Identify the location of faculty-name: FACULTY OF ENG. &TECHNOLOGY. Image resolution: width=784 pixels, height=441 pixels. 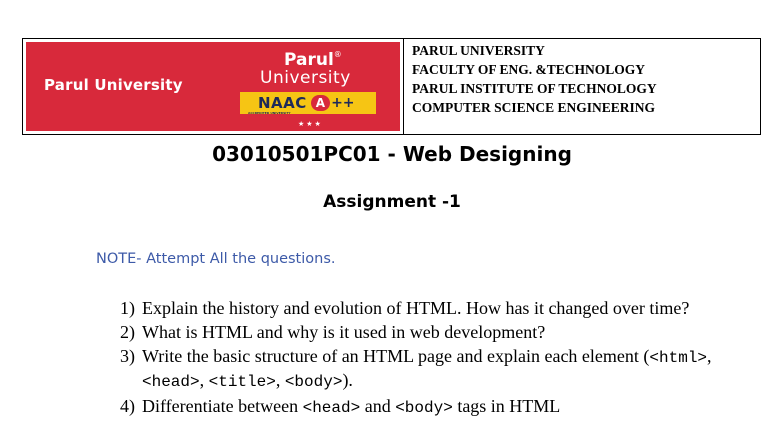
(529, 69).